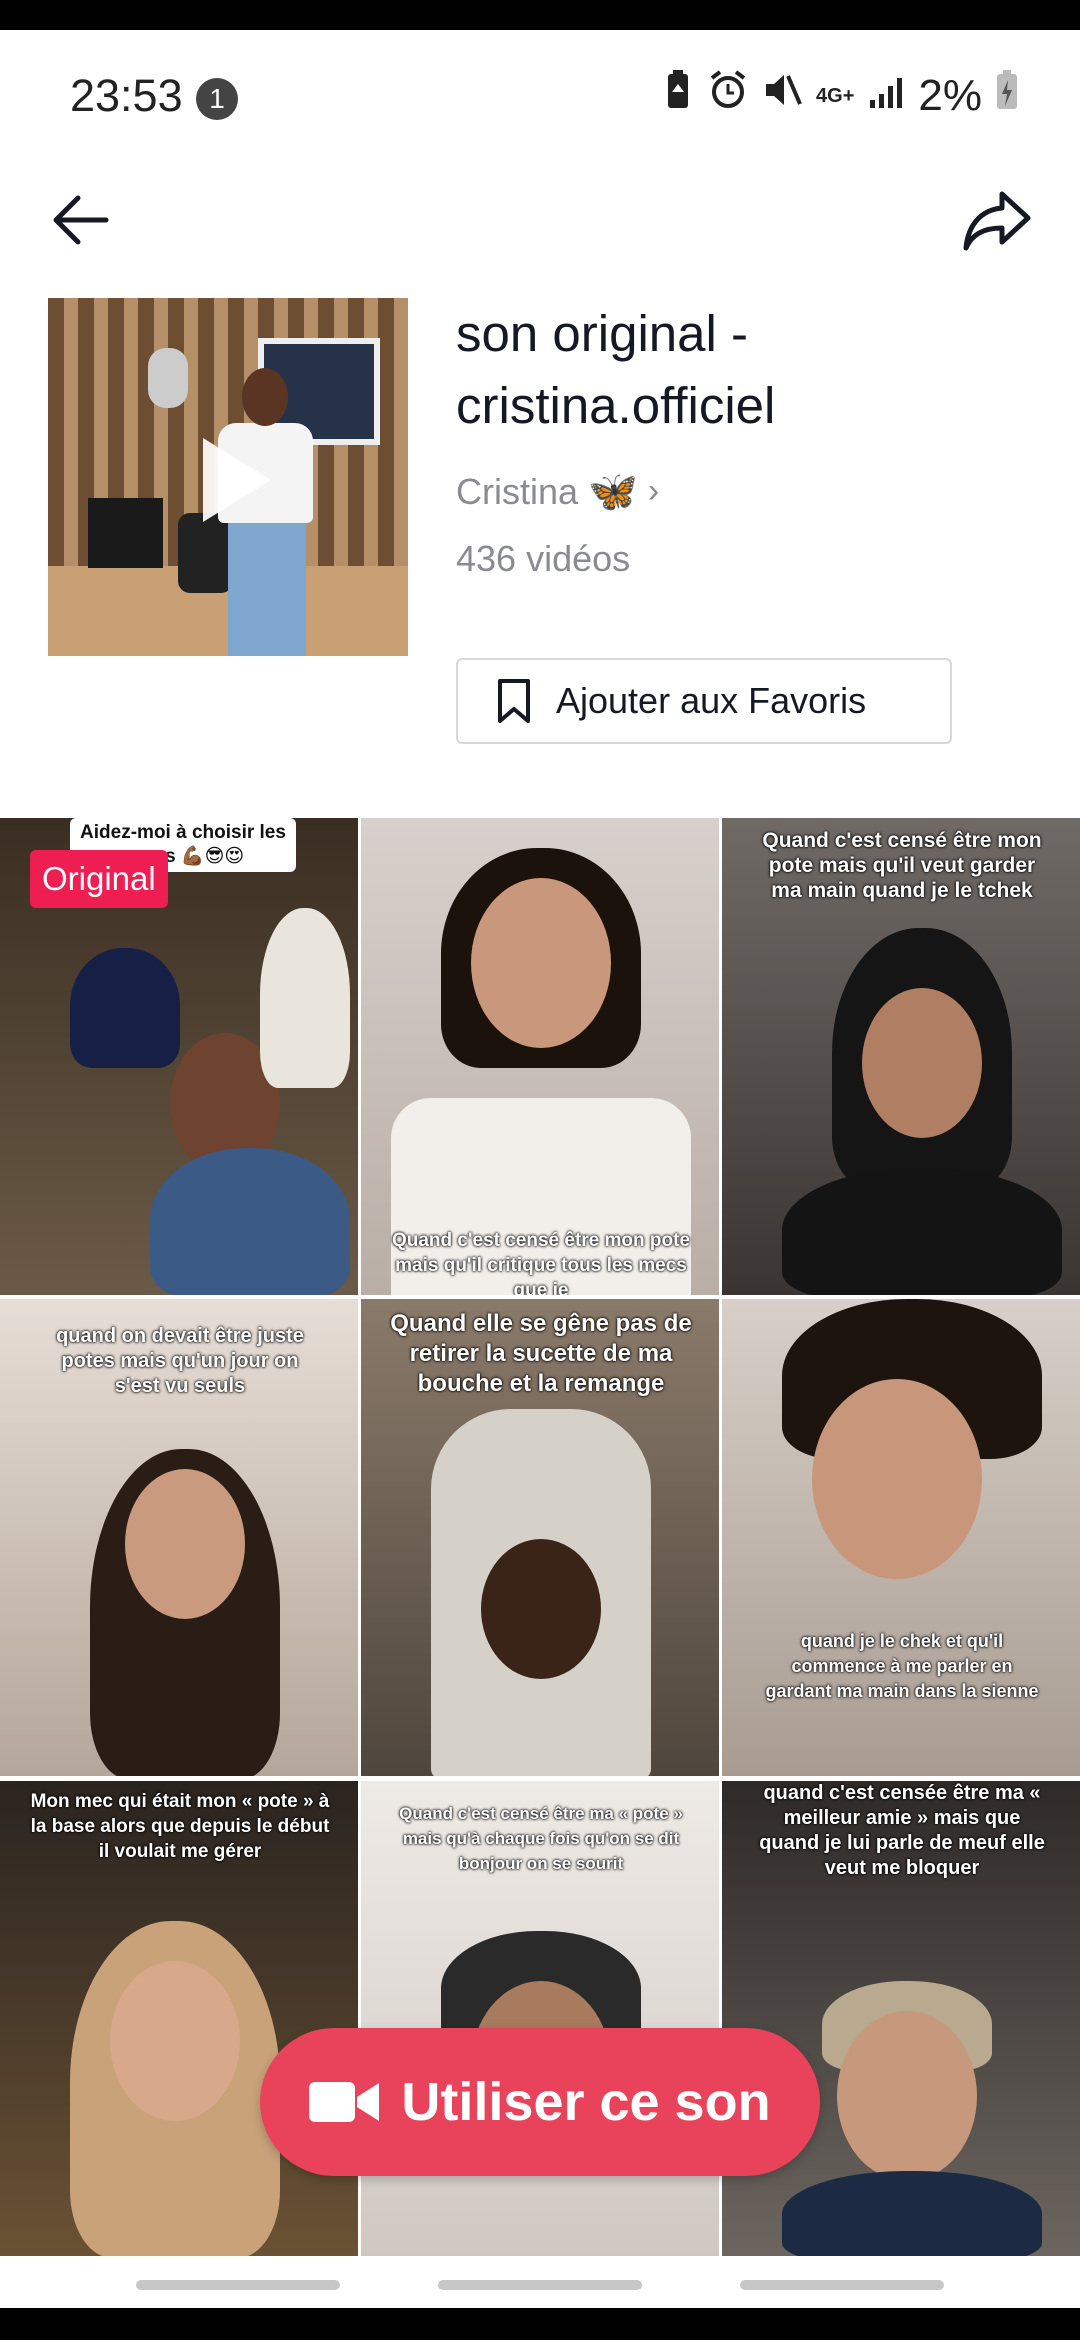 This screenshot has height=2340, width=1080. What do you see at coordinates (586, 2102) in the screenshot?
I see `use-this-sound-label: Utiliser ce son` at bounding box center [586, 2102].